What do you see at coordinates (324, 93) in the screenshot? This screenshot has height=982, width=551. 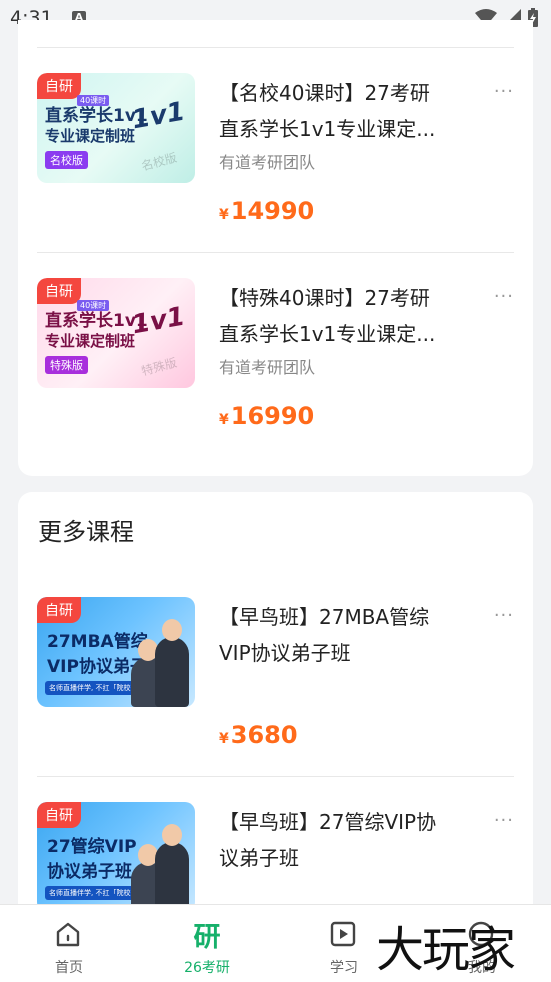 I see `title-line1: 【名校40课时】27考研` at bounding box center [324, 93].